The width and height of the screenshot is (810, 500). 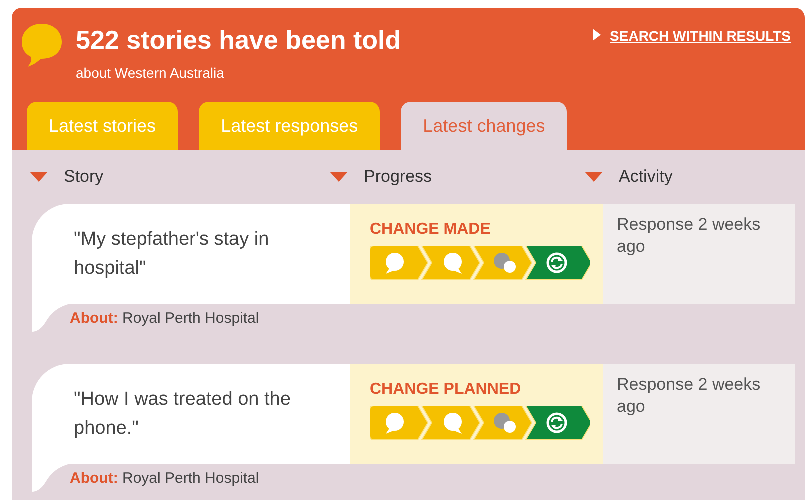 I want to click on search-within-results-link: SEARCH WITHIN RESULTS, so click(x=700, y=36).